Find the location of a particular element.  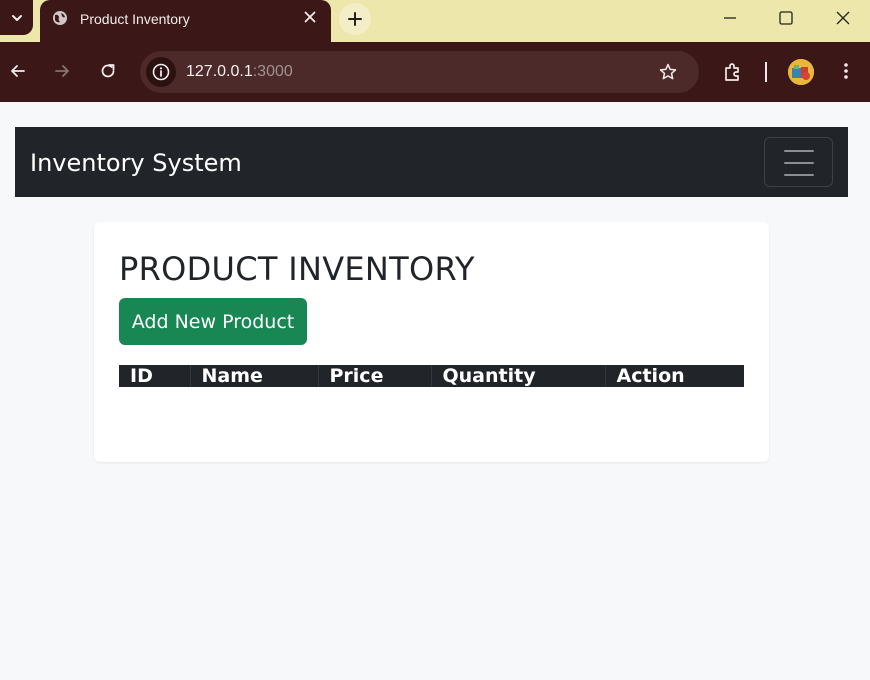

more-vert-icon is located at coordinates (846, 71).